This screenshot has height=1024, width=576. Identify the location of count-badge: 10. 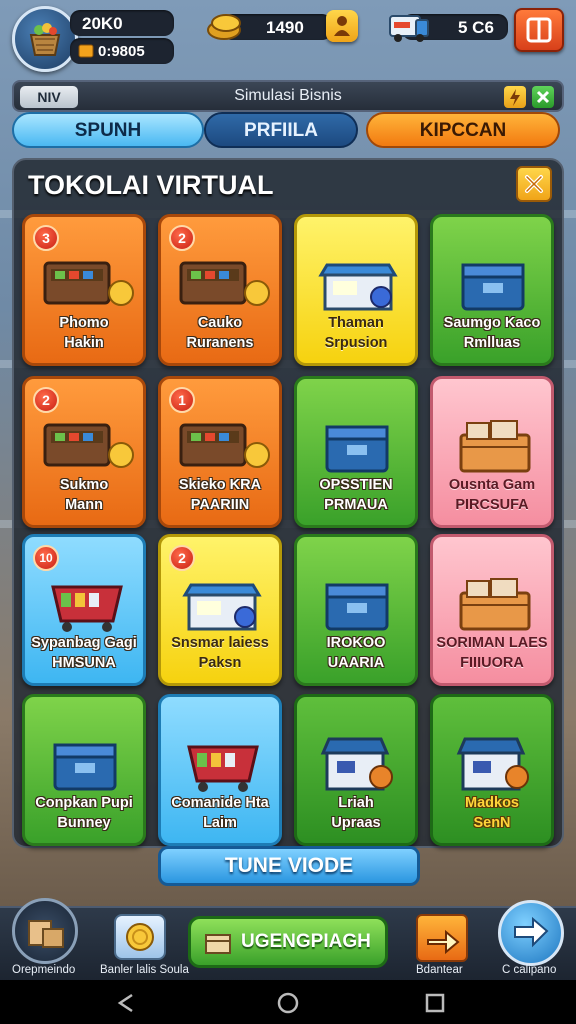
(46, 558).